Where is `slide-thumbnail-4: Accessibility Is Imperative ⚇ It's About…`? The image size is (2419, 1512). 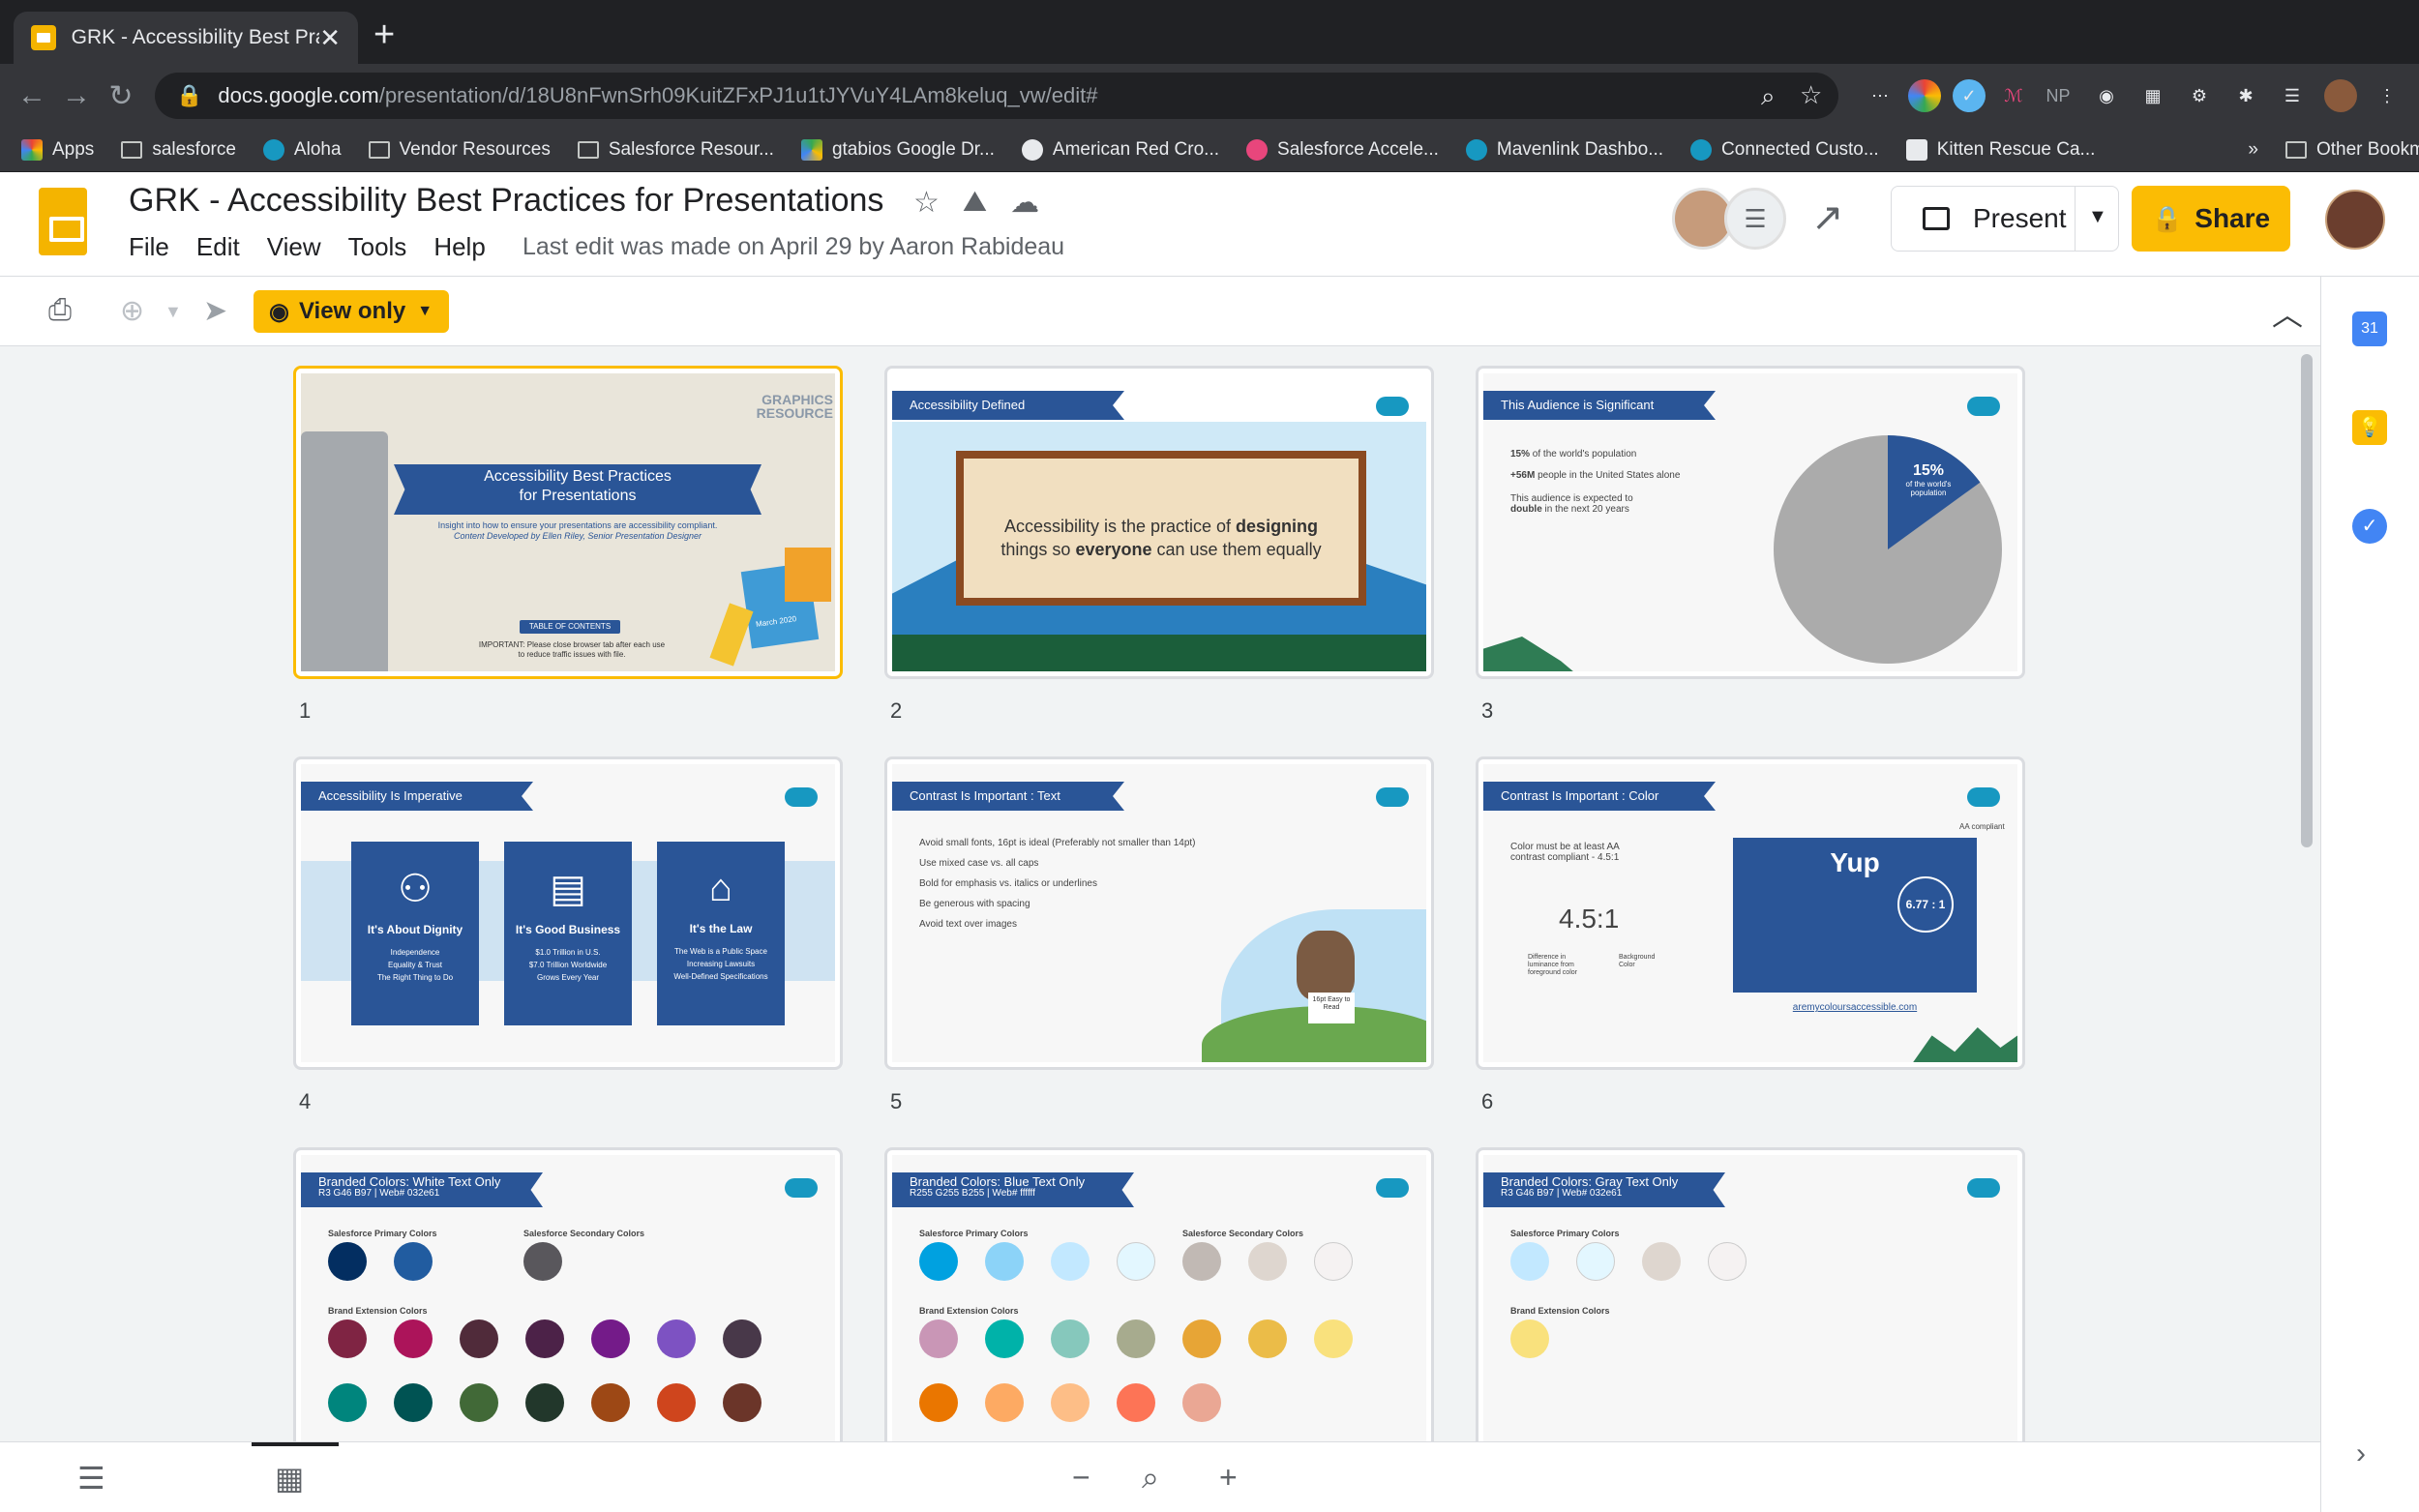
slide-thumbnail-4: Accessibility Is Imperative ⚇ It's About… is located at coordinates (568, 913).